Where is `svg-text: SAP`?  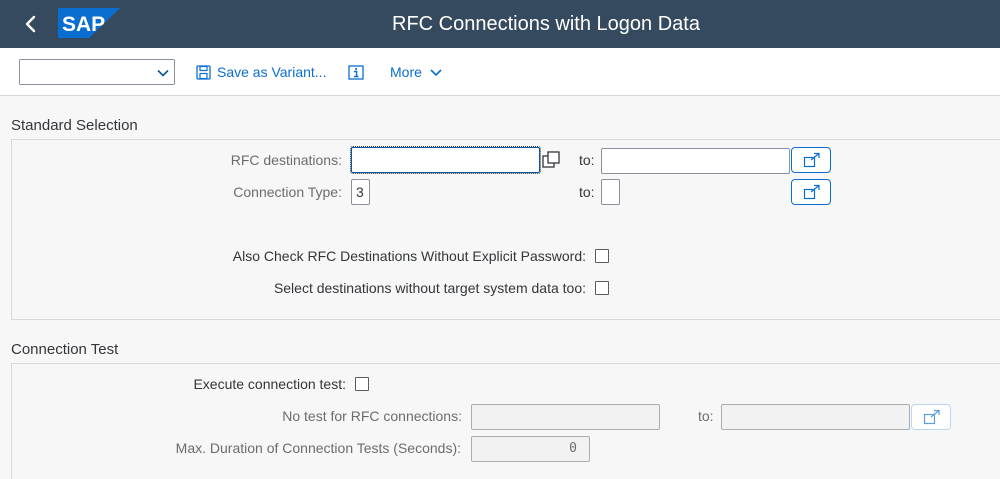
svg-text: SAP is located at coordinates (83, 24).